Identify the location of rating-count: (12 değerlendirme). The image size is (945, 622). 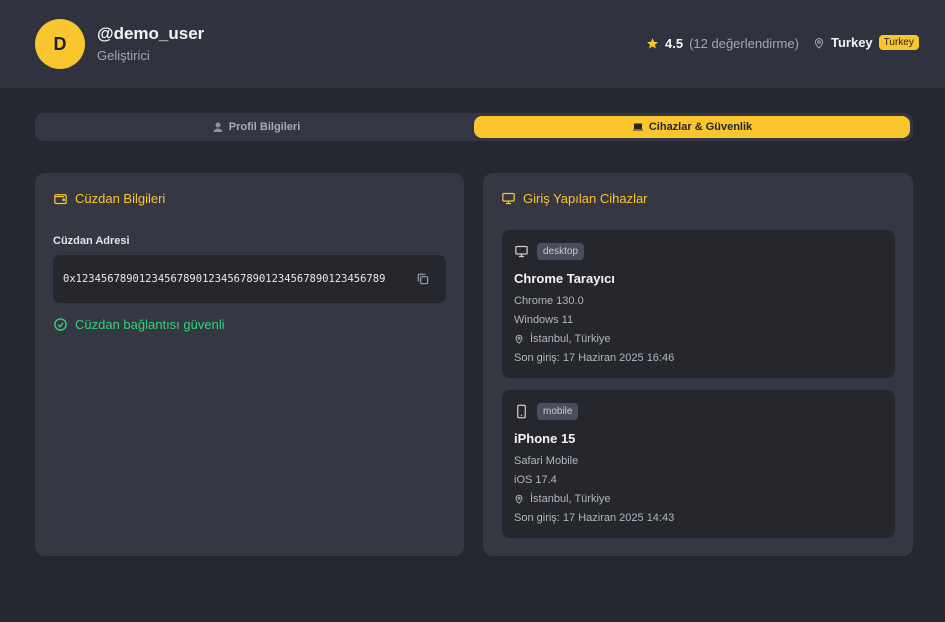
(744, 43).